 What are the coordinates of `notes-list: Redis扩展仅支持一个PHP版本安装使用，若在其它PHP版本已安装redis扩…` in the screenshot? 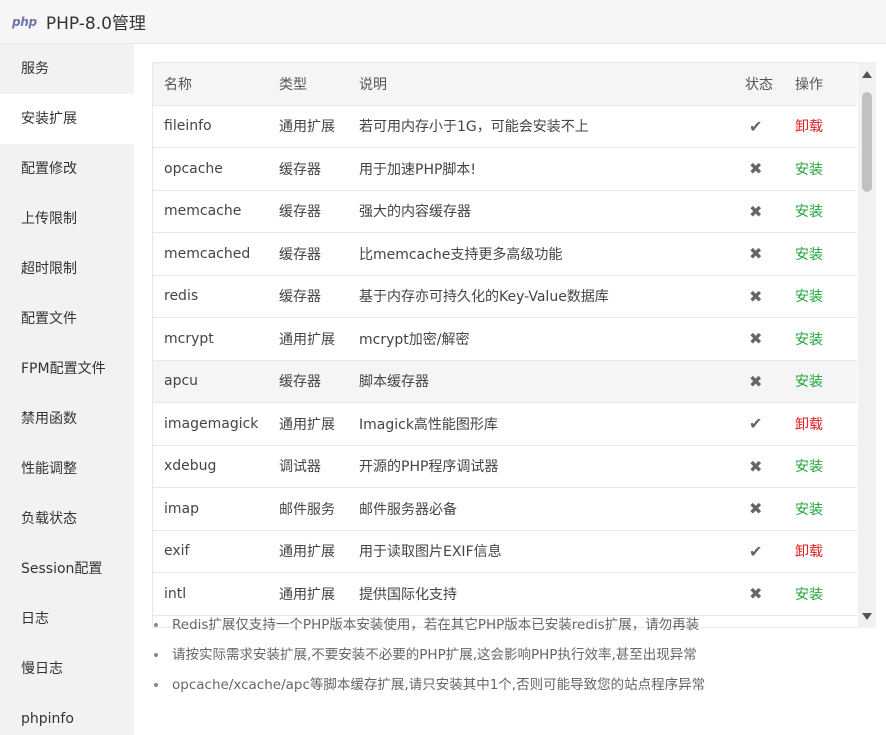 It's located at (512, 655).